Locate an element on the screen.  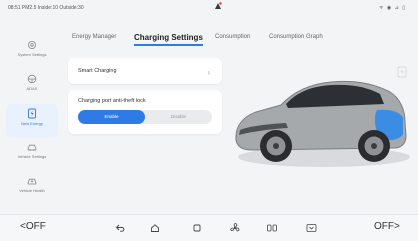
chevron-right-icon: › is located at coordinates (208, 72).